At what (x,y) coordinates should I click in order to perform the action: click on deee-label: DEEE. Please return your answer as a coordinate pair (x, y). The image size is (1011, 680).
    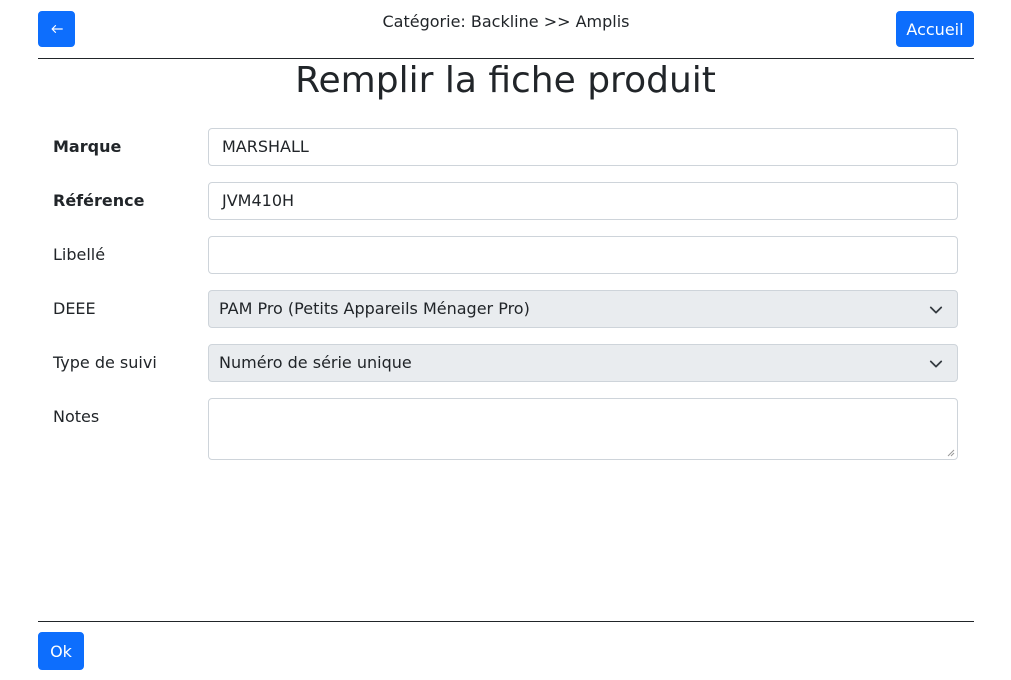
    Looking at the image, I should click on (74, 308).